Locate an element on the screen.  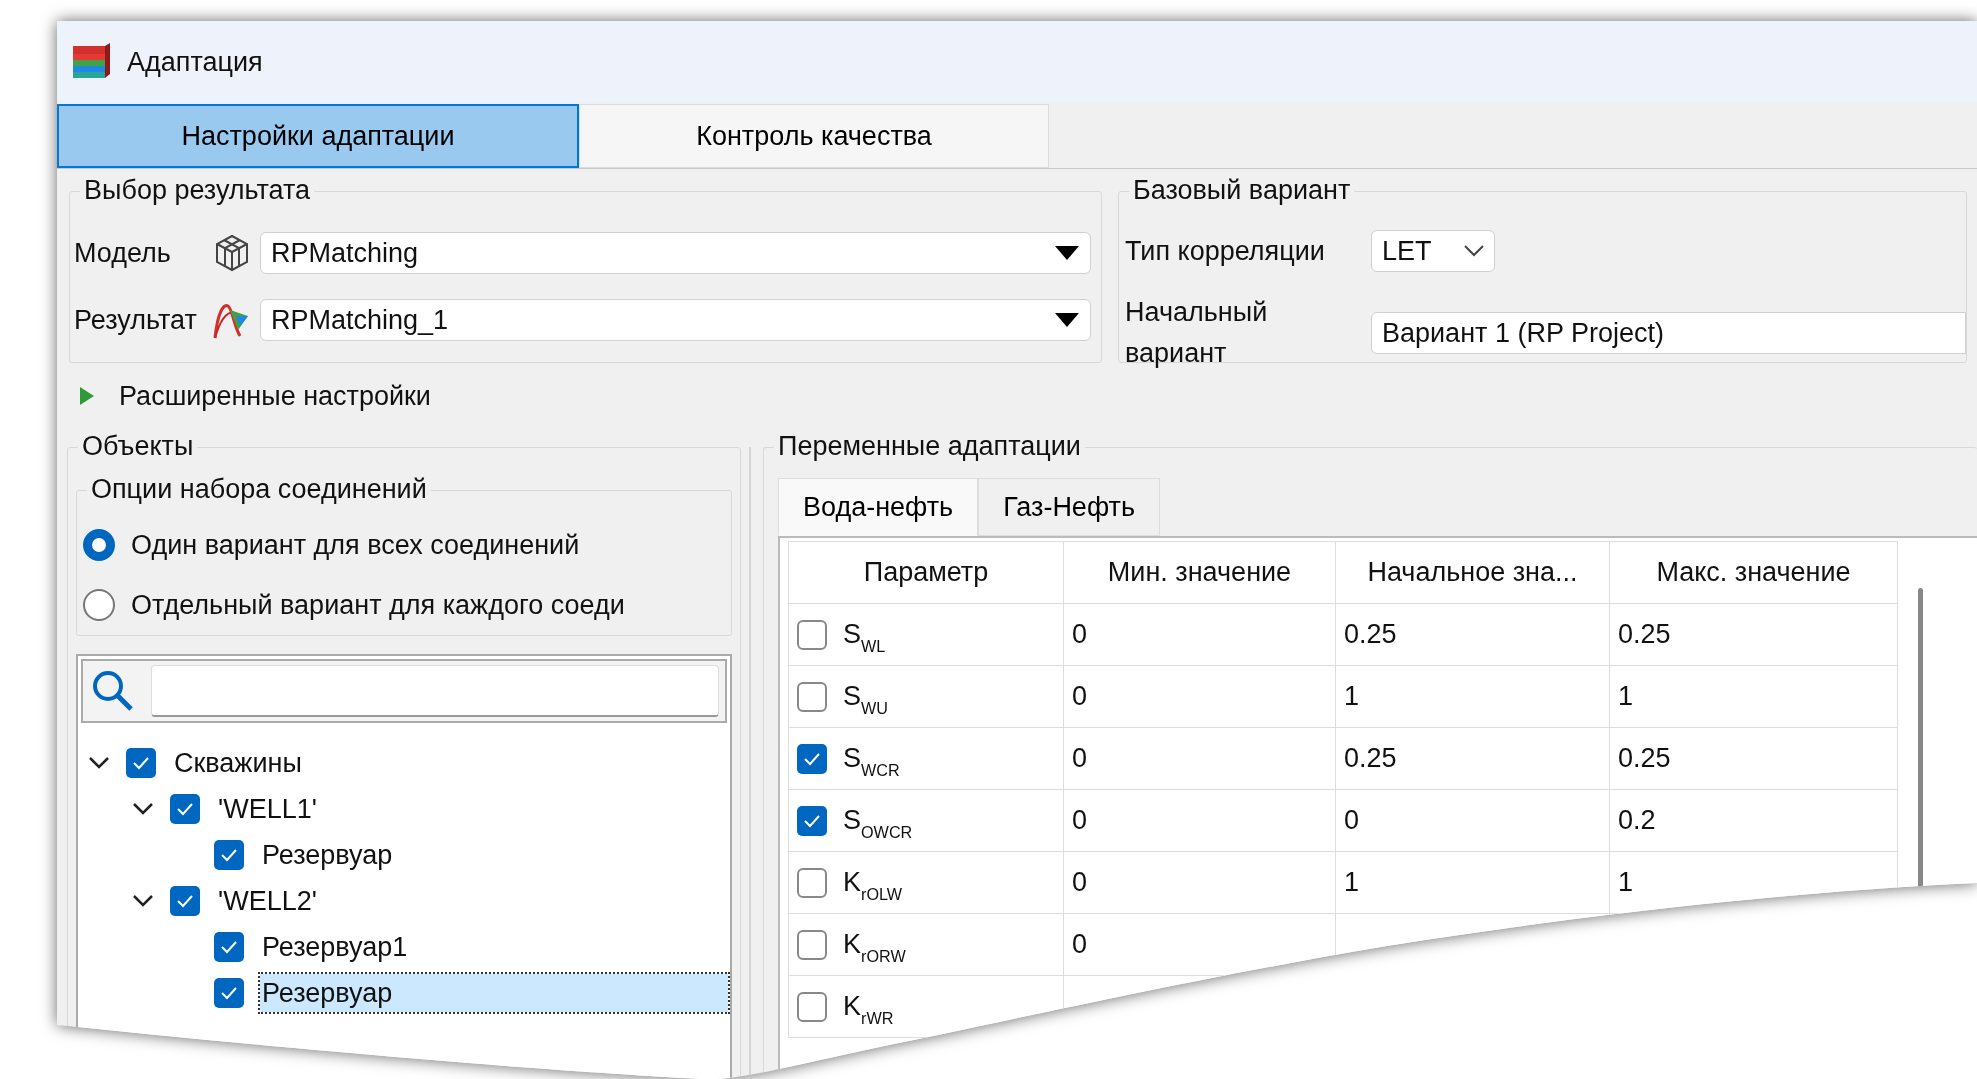
parameter-name: K$_{rORW}$ is located at coordinates (874, 946).